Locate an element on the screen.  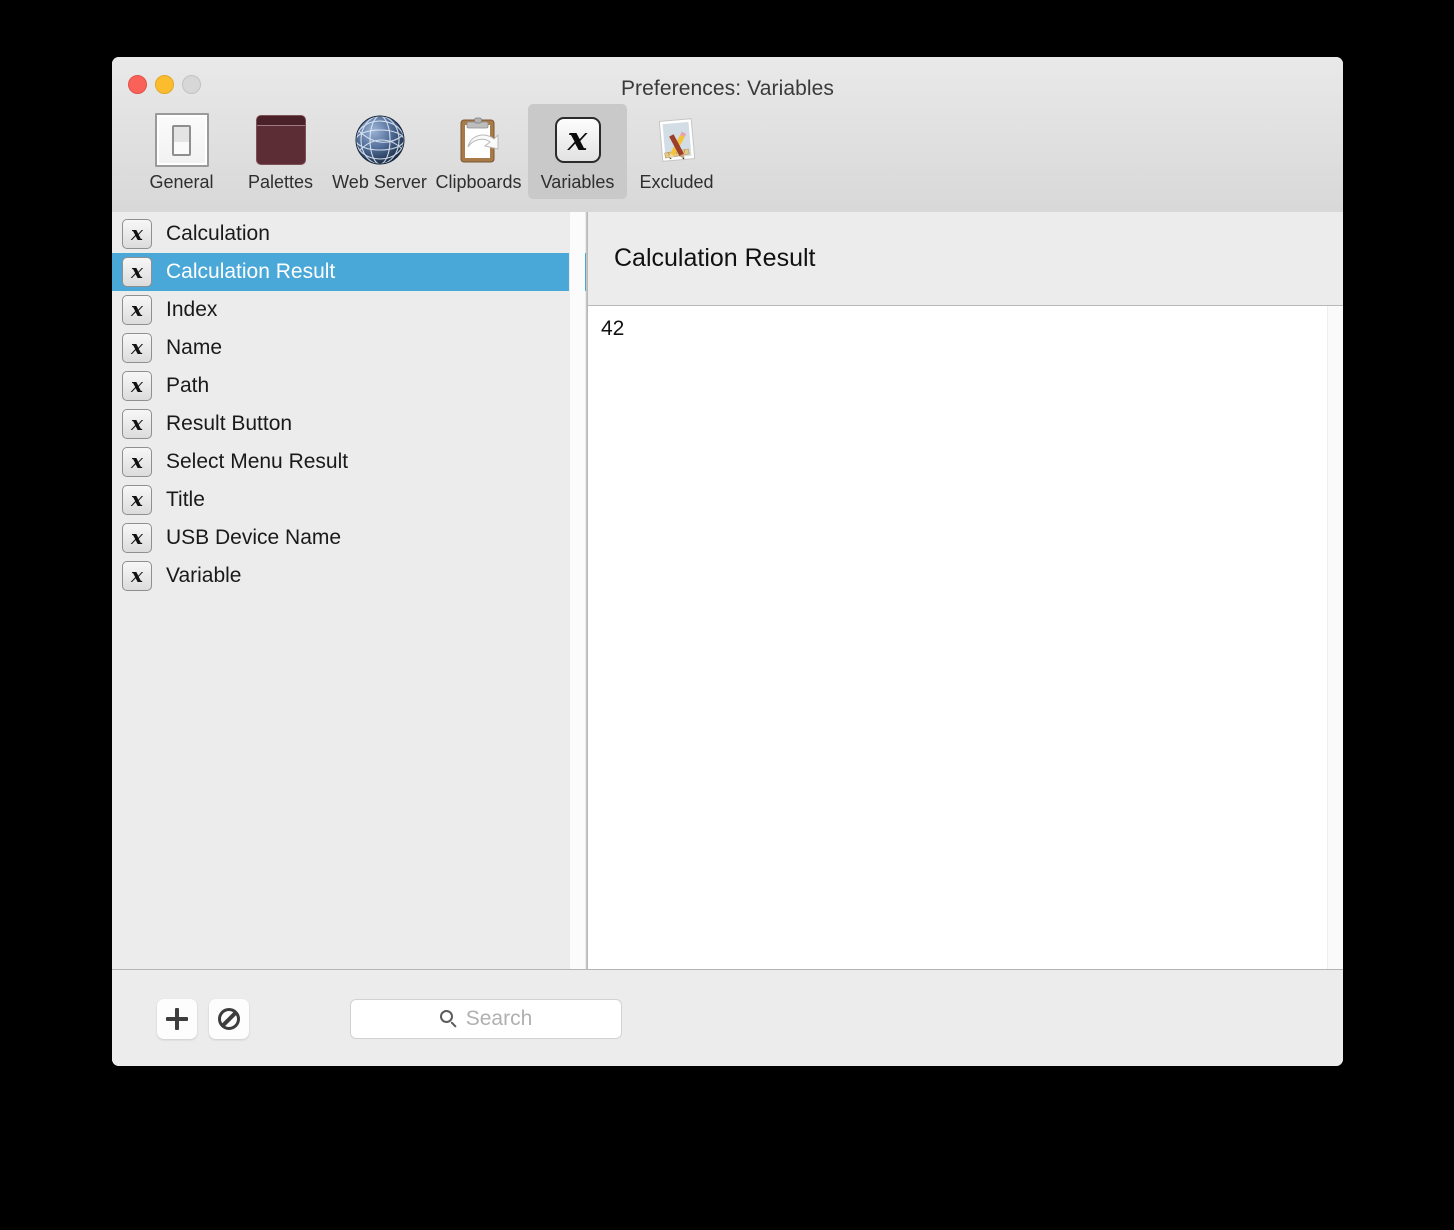
delete-variable-button is located at coordinates (229, 1018).